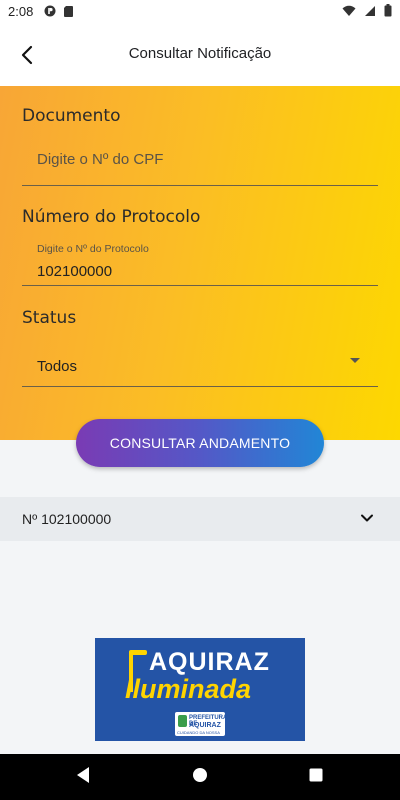 This screenshot has width=400, height=800. I want to click on page-title: Consultar Notificação, so click(200, 53).